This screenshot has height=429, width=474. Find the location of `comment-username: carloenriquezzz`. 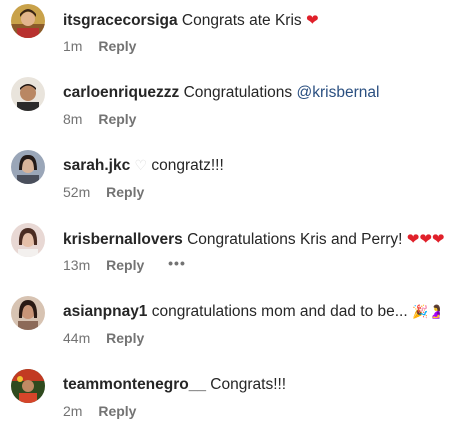

comment-username: carloenriquezzz is located at coordinates (121, 92).